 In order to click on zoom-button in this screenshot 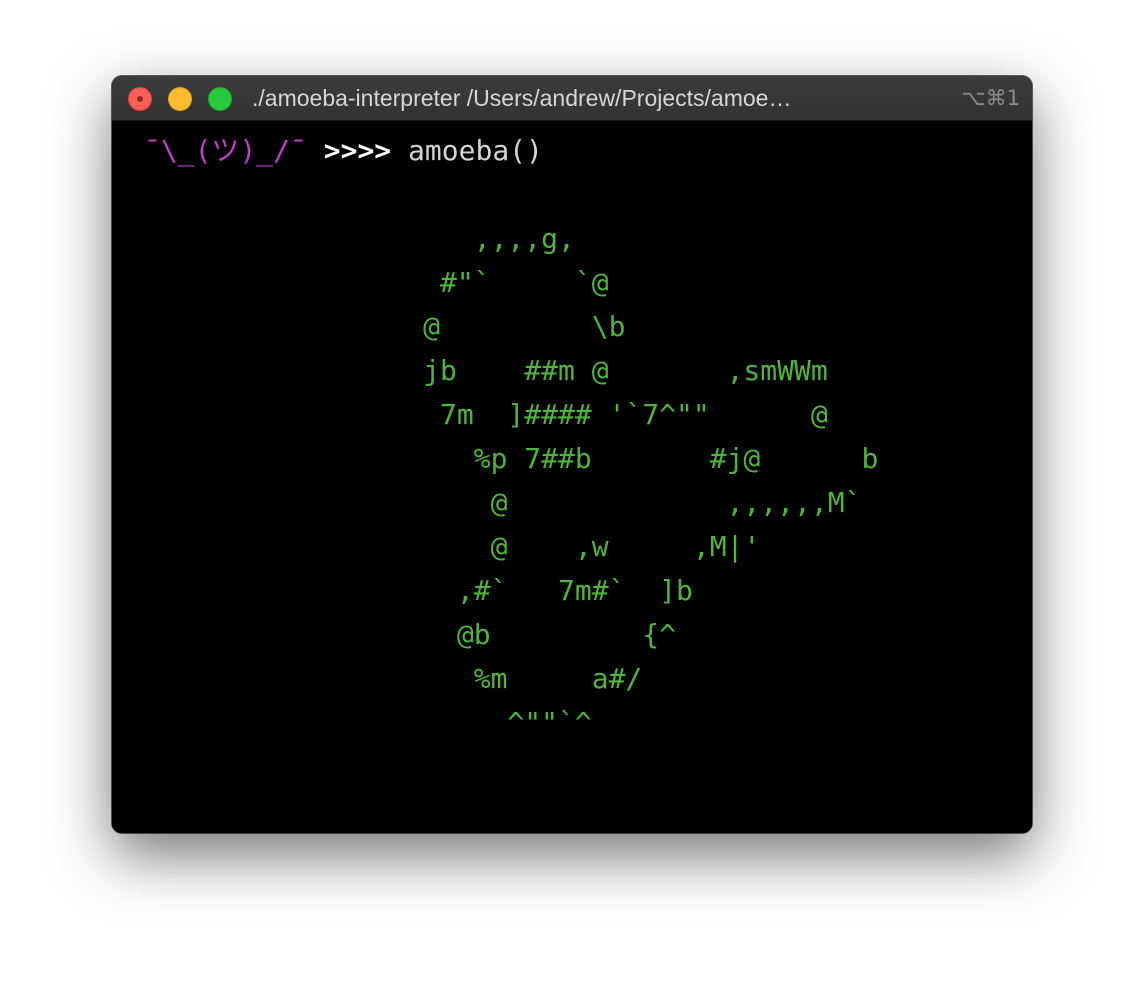, I will do `click(220, 99)`.